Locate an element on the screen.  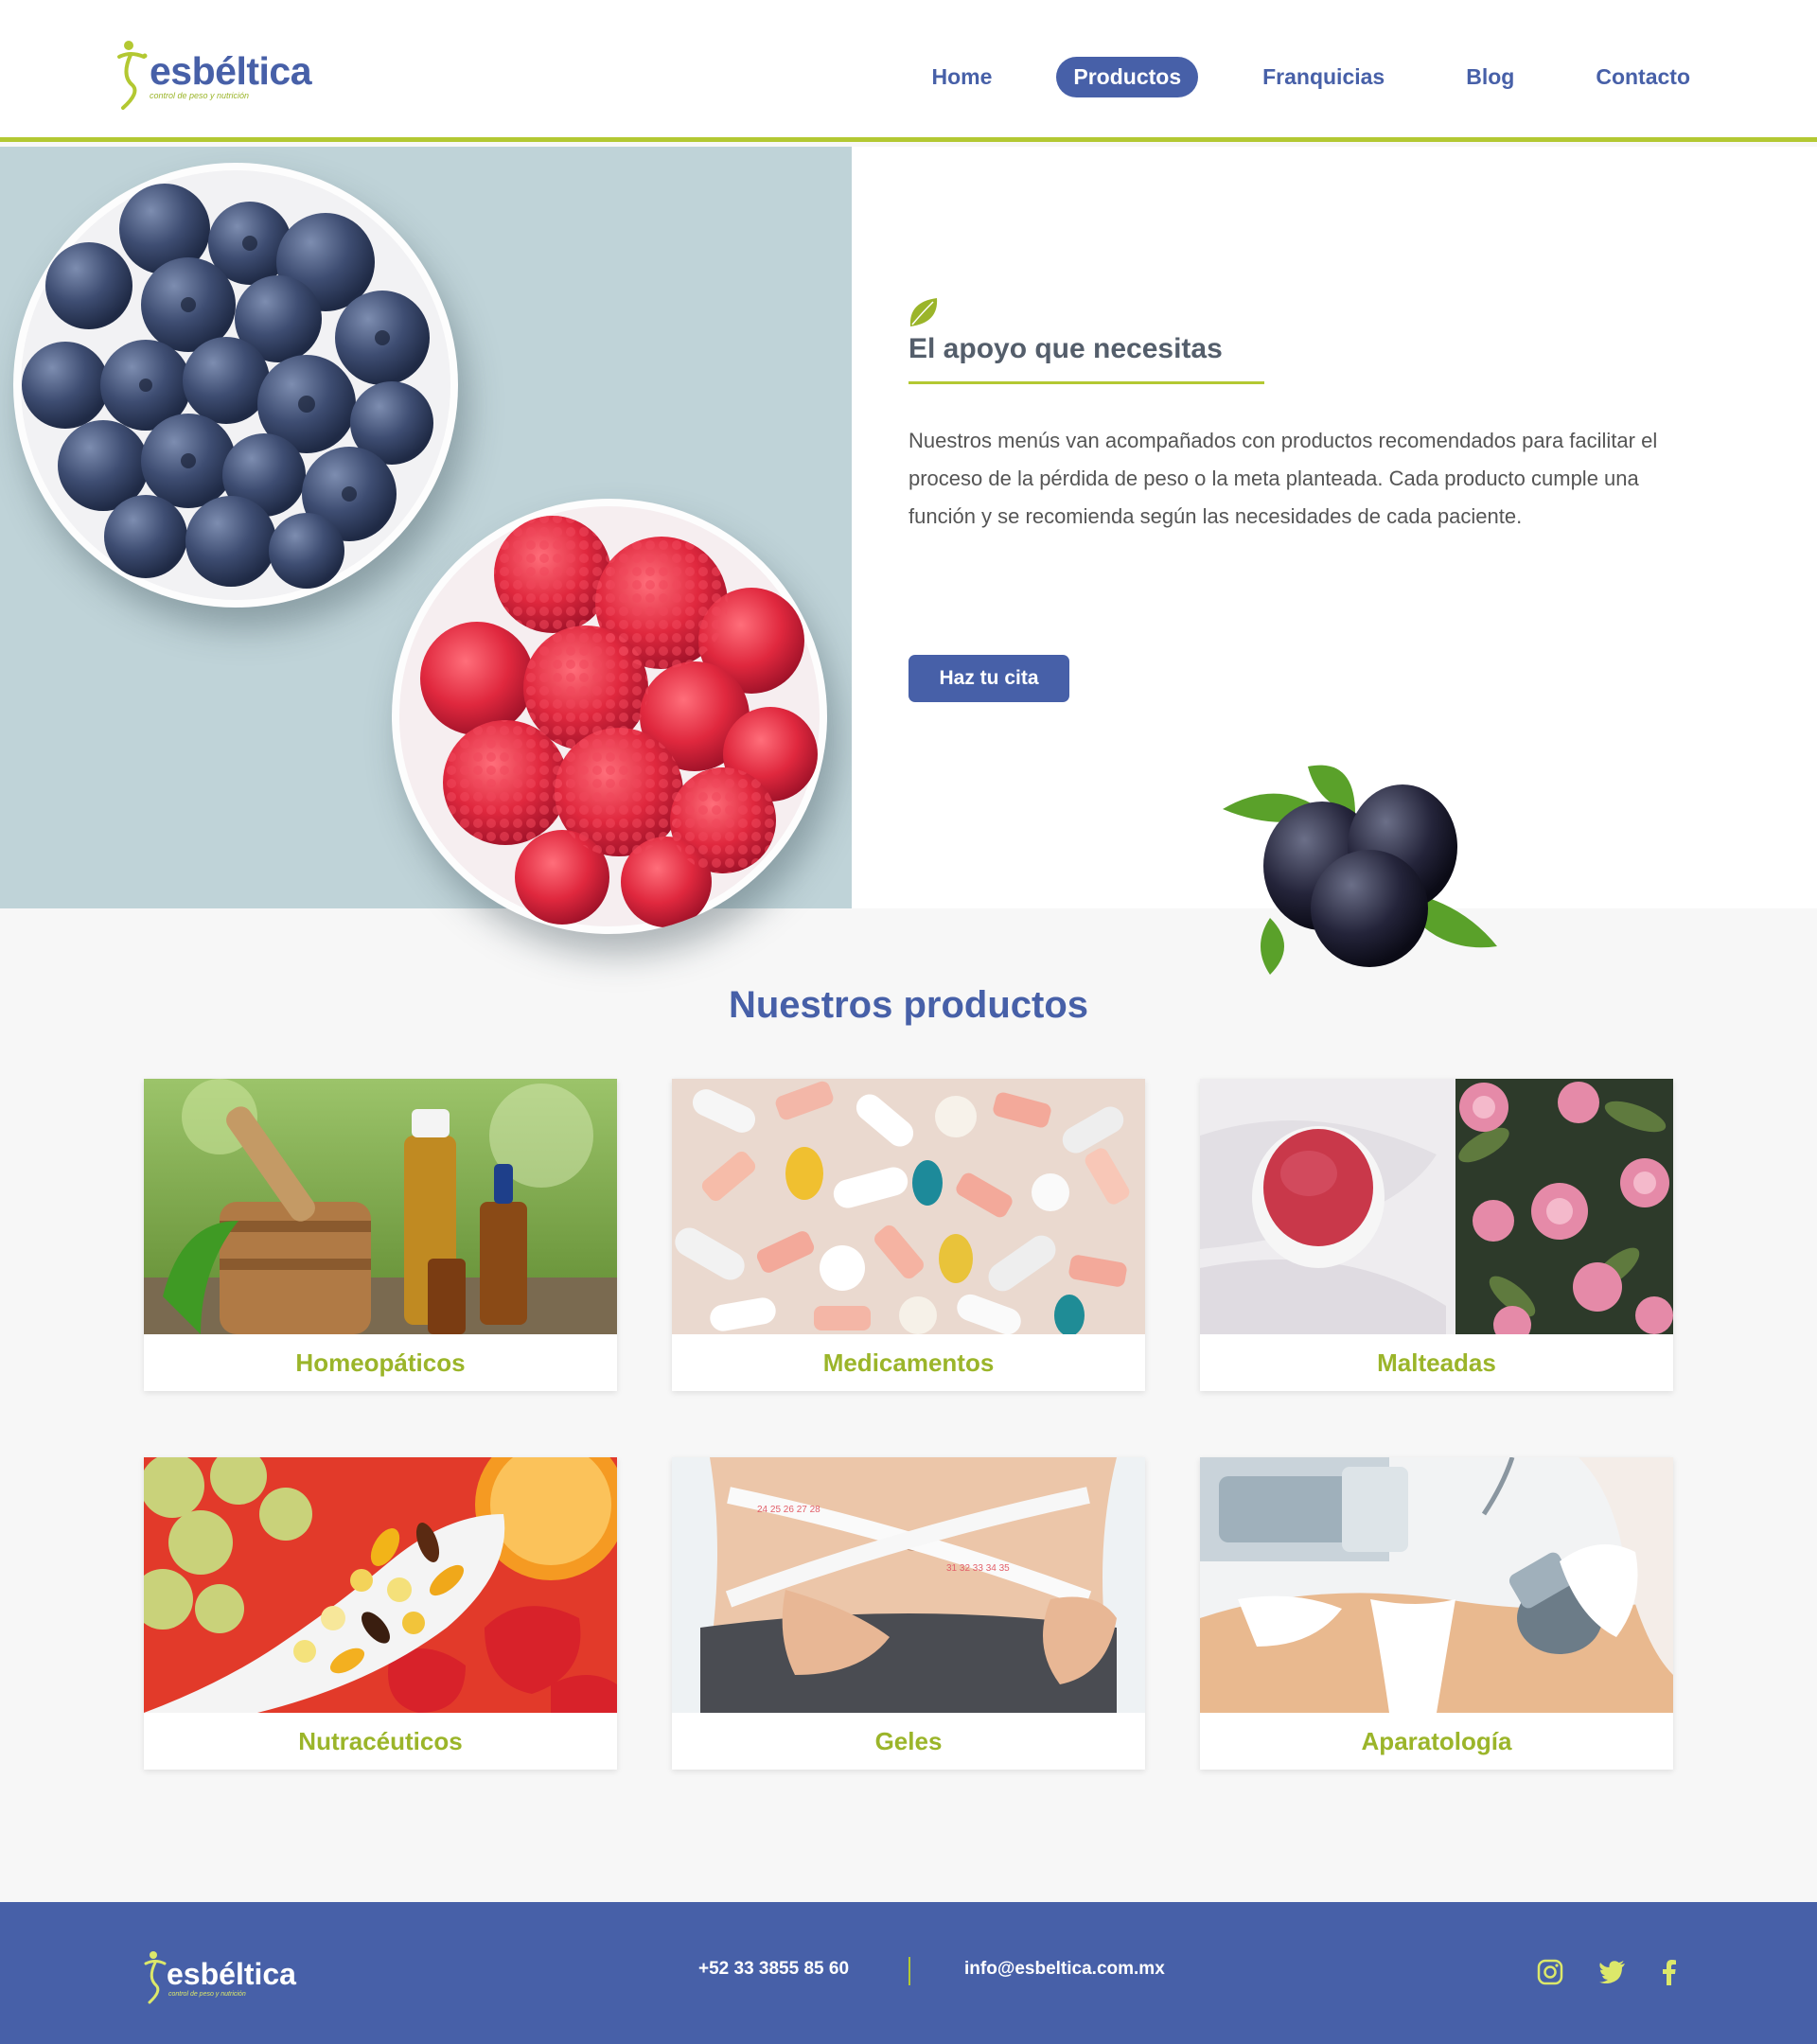
footer-logo: esbéltica control de peso y nutrición is located at coordinates (227, 1977).